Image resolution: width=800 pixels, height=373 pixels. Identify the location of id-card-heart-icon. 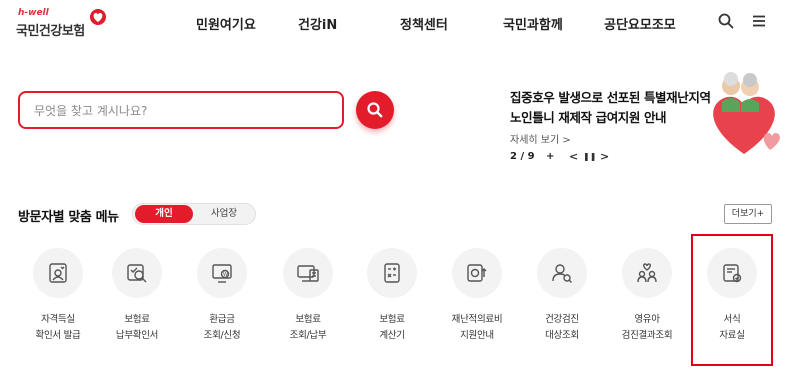
(58, 273).